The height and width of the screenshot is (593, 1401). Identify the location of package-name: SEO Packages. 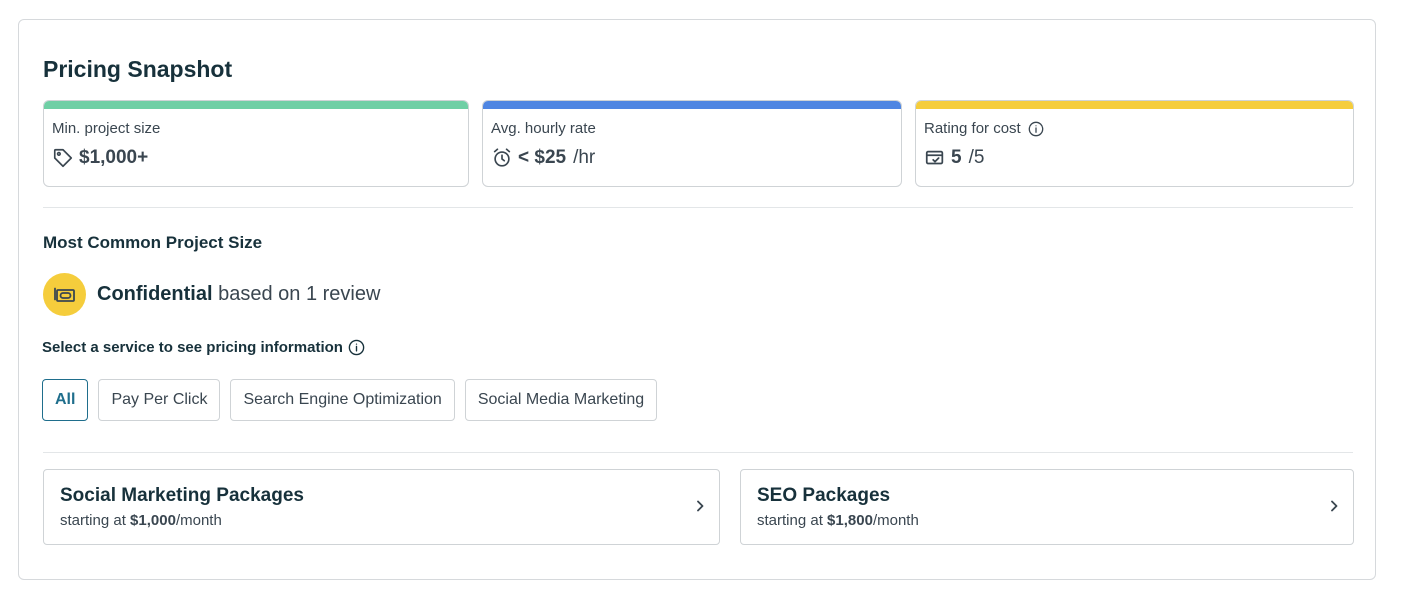
(824, 495).